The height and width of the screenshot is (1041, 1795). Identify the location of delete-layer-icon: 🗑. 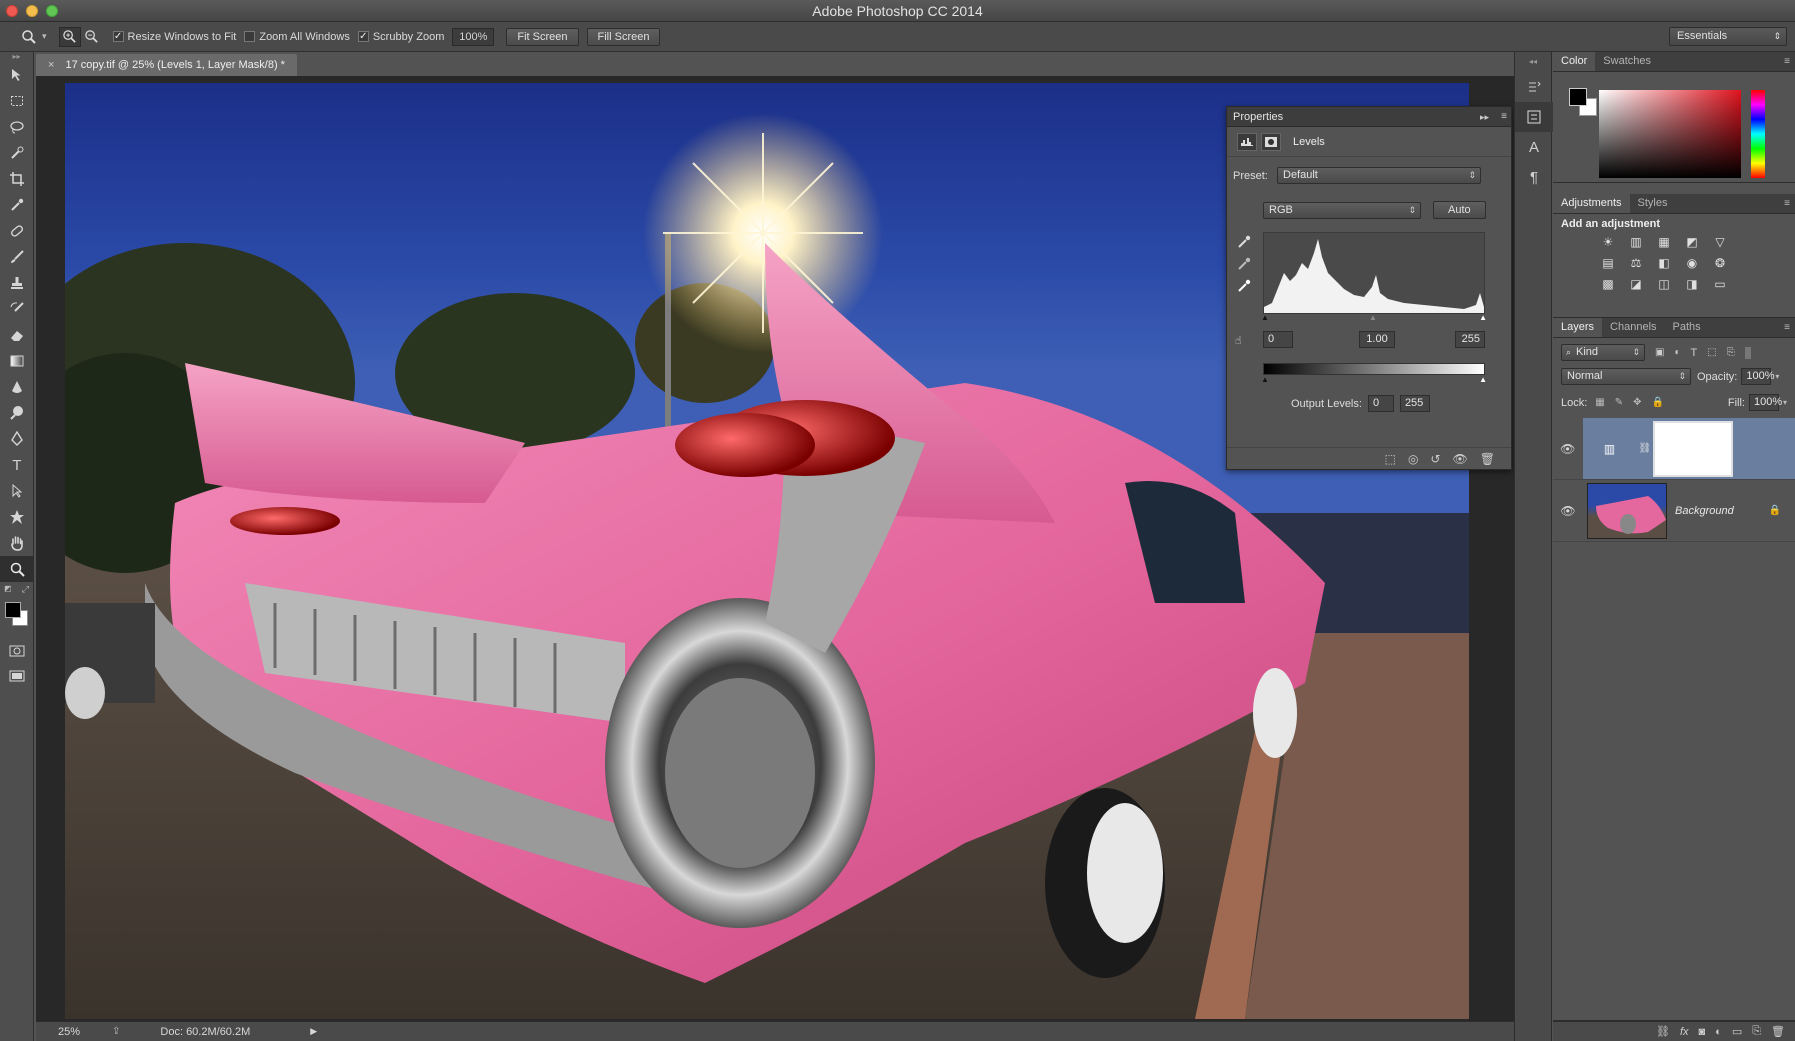
(1778, 1031).